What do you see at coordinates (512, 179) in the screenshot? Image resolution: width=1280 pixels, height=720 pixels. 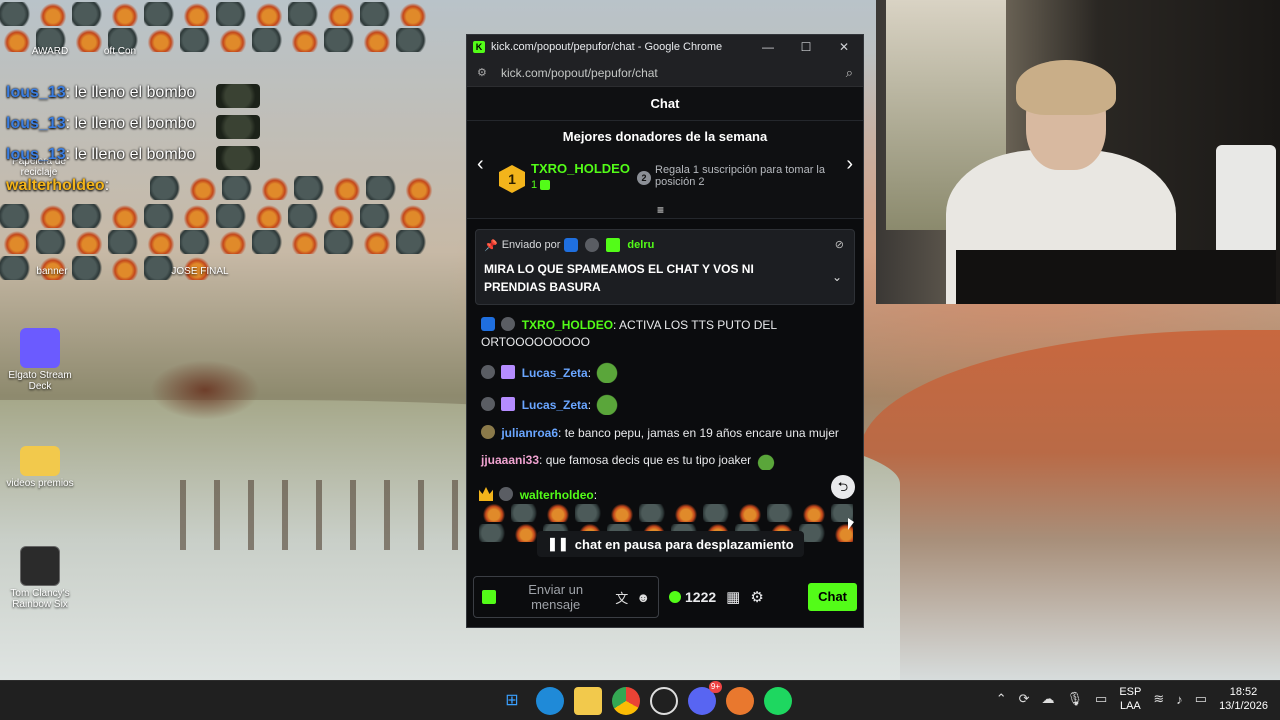 I see `rank-one-badge: 1` at bounding box center [512, 179].